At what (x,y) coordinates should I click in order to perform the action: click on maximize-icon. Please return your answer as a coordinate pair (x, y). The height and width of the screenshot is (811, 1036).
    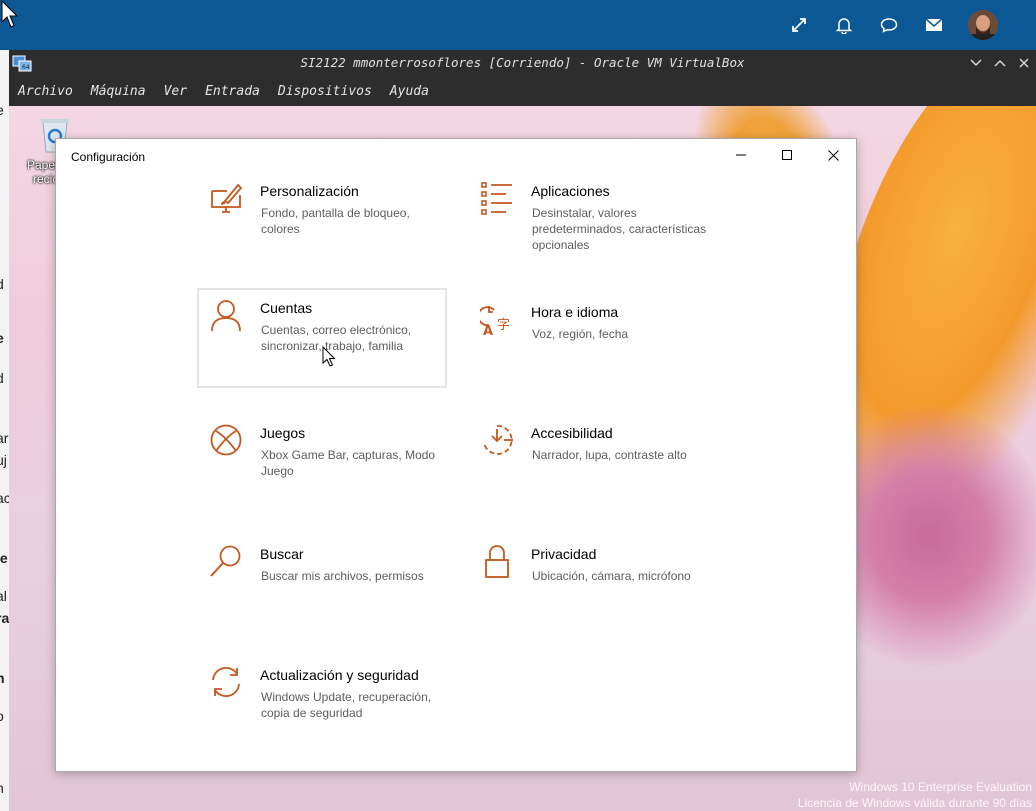
    Looking at the image, I should click on (787, 155).